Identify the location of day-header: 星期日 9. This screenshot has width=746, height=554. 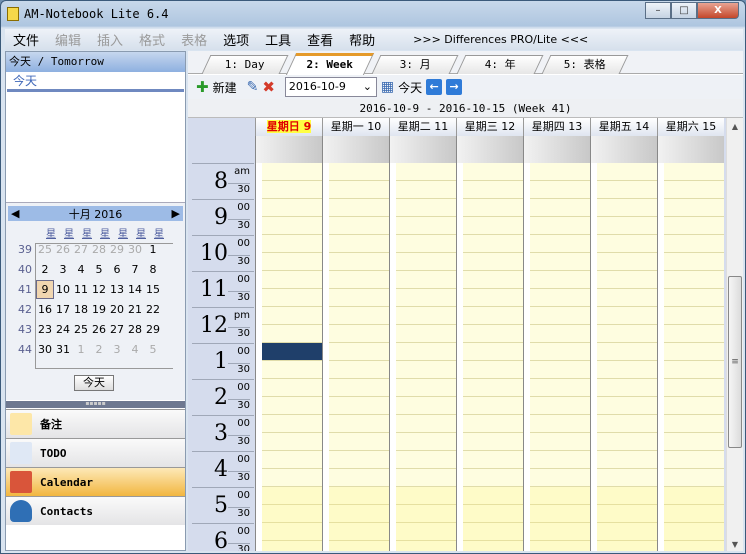
(288, 127).